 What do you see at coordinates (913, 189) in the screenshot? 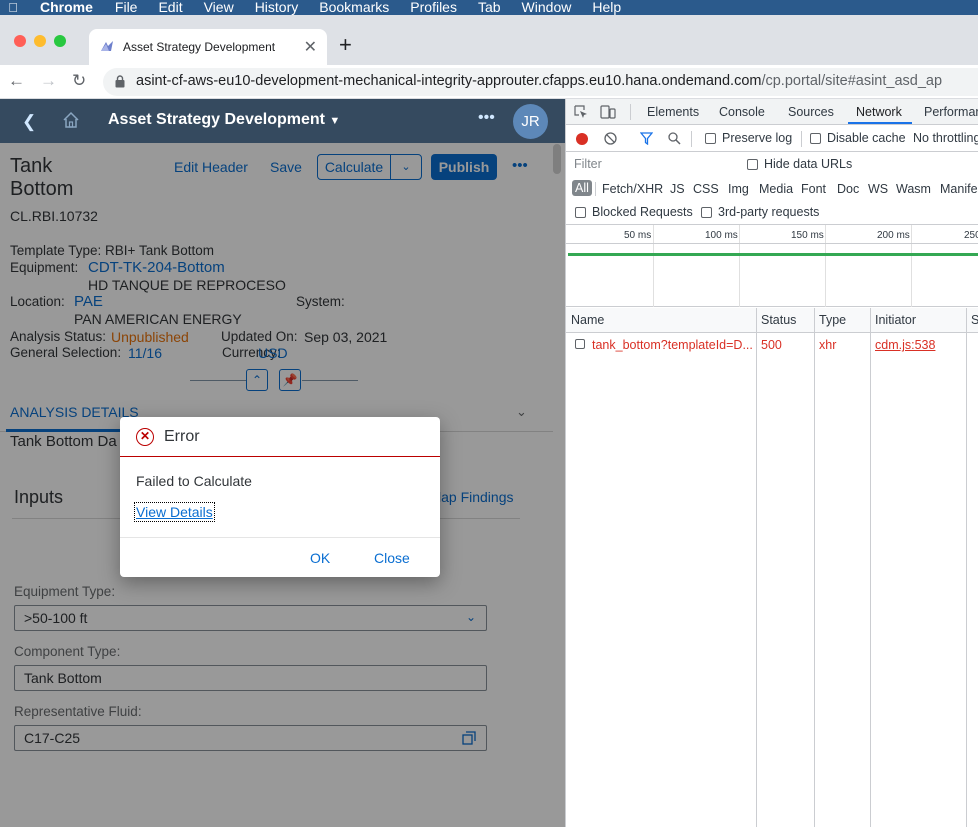
I see `filter-wasm: Wasm` at bounding box center [913, 189].